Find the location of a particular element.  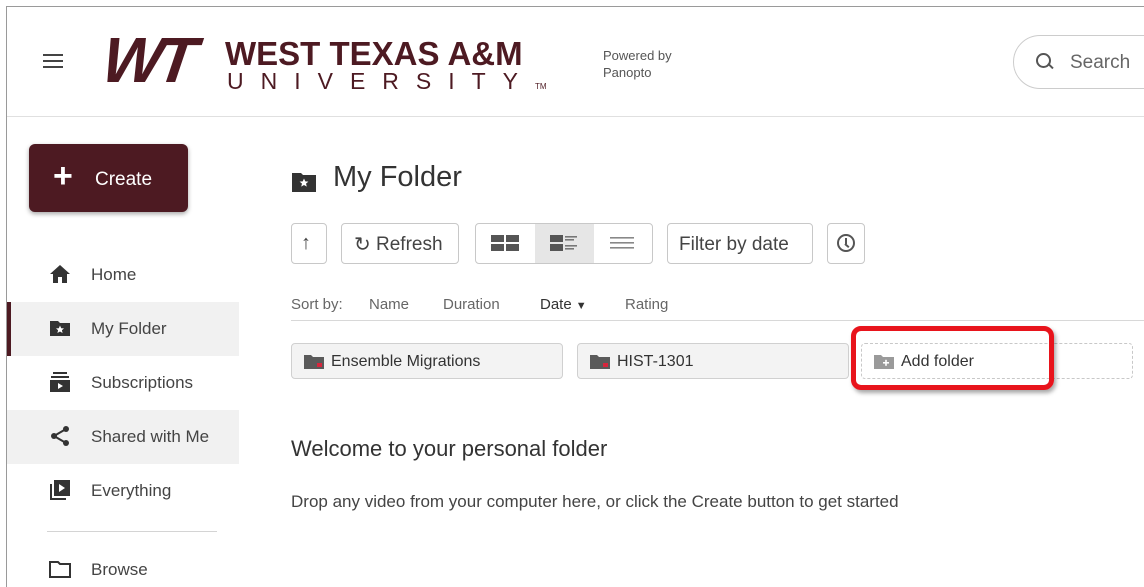

sidebar-item-browse: Browse is located at coordinates (123, 565).